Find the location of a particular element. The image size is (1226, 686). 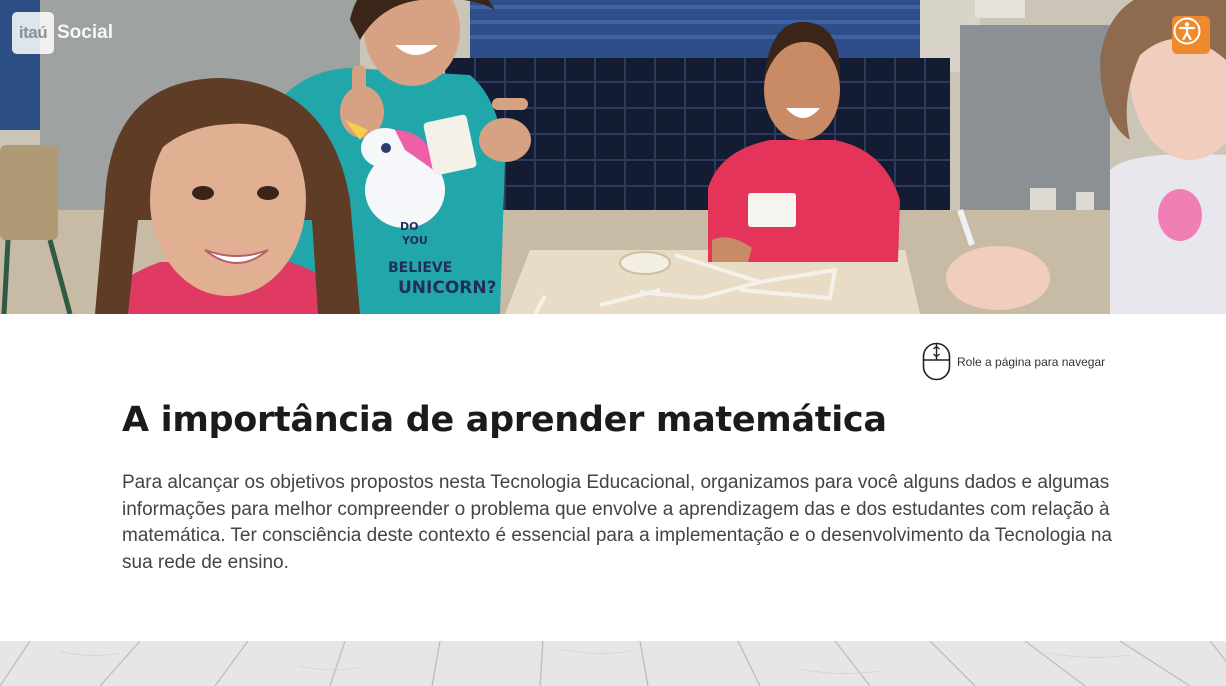

mouse-scroll-icon is located at coordinates (936, 361).